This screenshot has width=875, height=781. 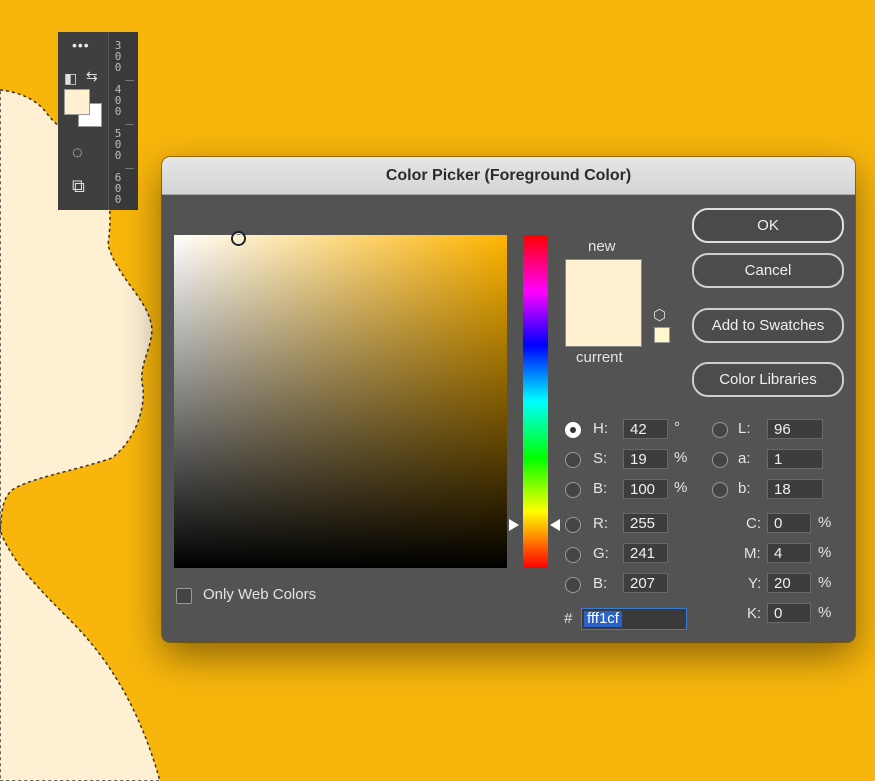 What do you see at coordinates (600, 523) in the screenshot?
I see `red-label: R:` at bounding box center [600, 523].